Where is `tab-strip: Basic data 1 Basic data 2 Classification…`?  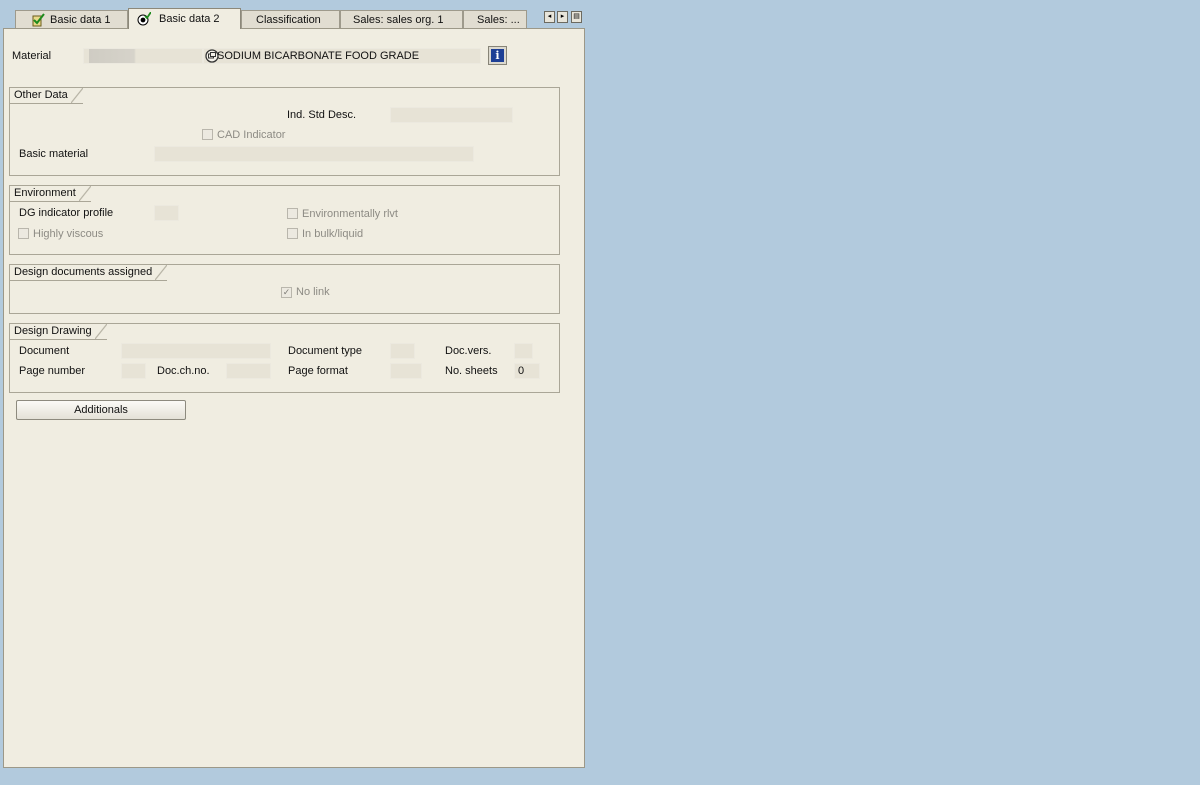
tab-strip: Basic data 1 Basic data 2 Classification… is located at coordinates (295, 14).